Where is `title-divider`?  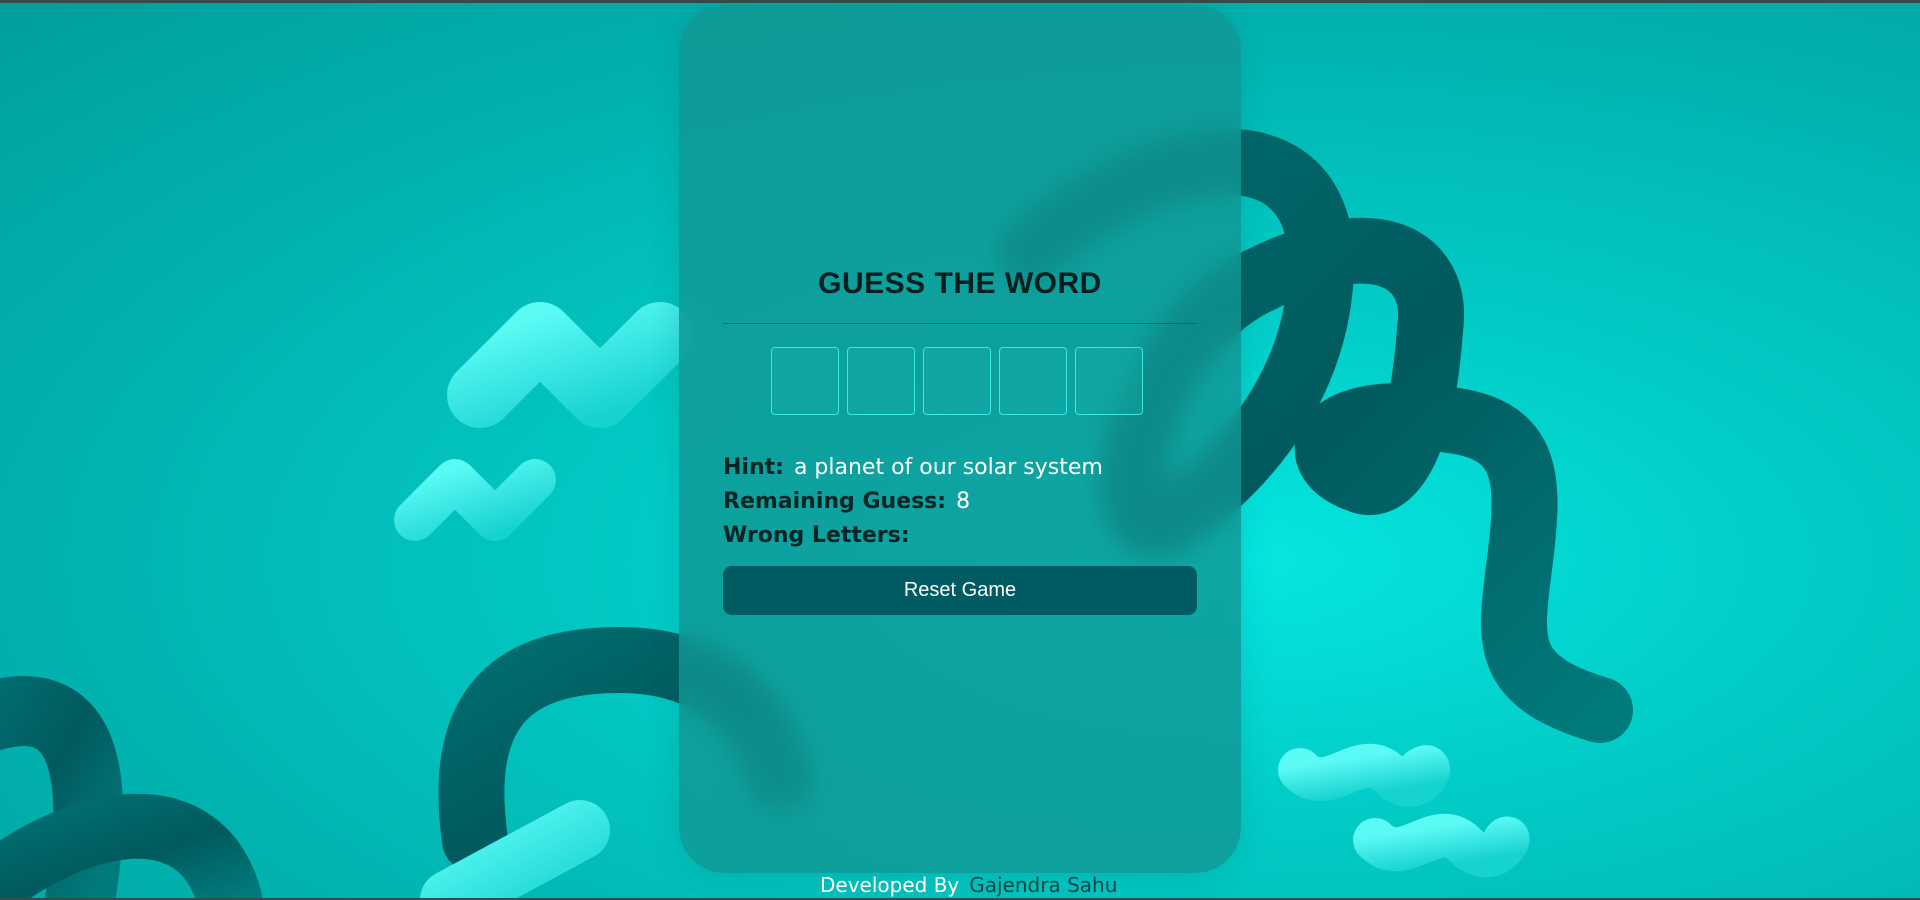
title-divider is located at coordinates (960, 323).